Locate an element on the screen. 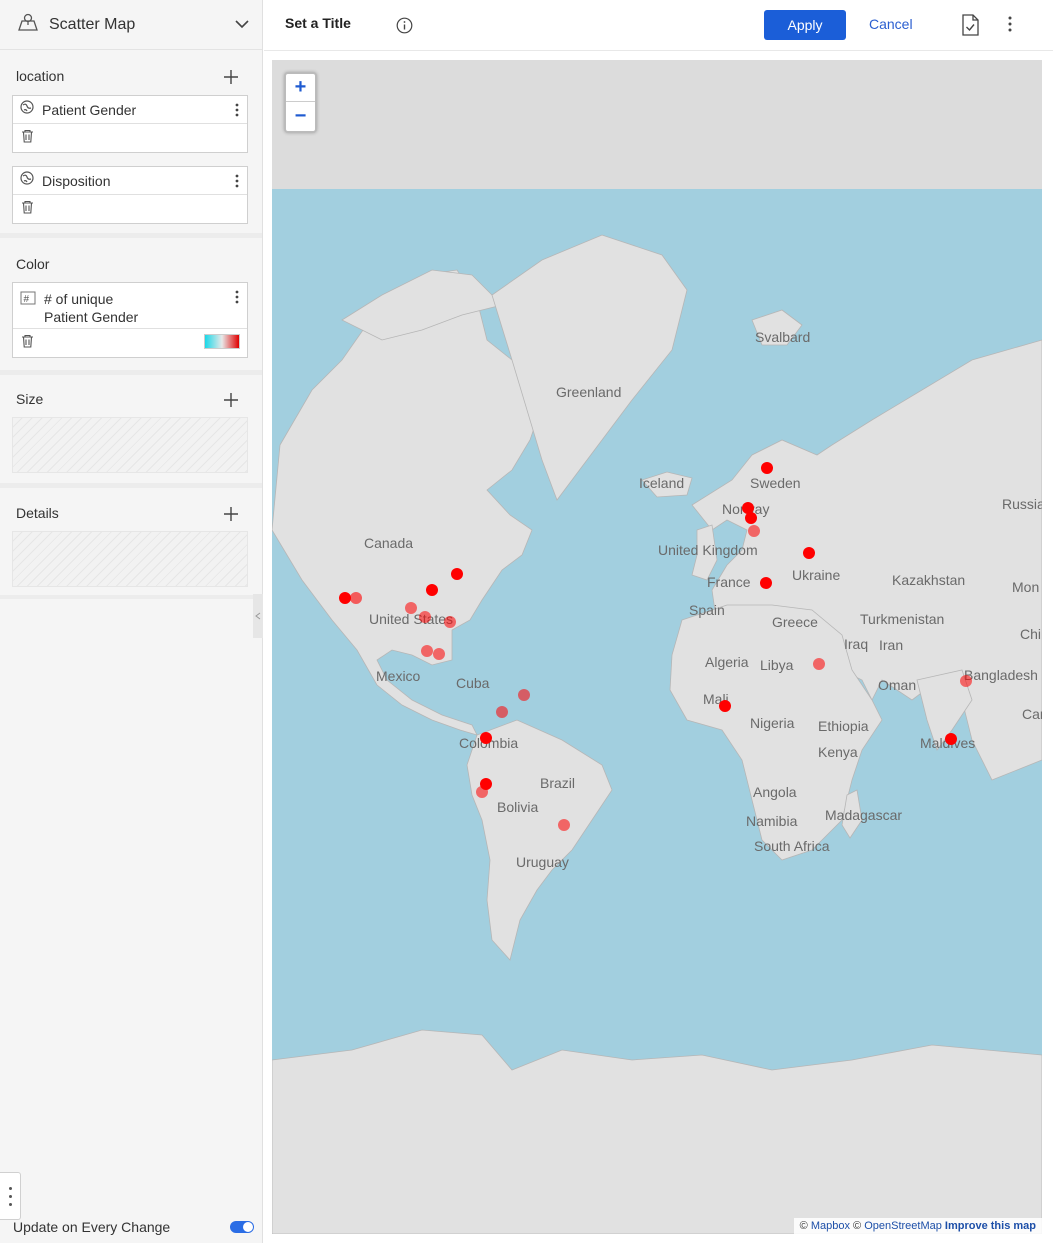 This screenshot has width=1053, height=1243. openstreetmap-link: OpenStreetMap is located at coordinates (903, 1226).